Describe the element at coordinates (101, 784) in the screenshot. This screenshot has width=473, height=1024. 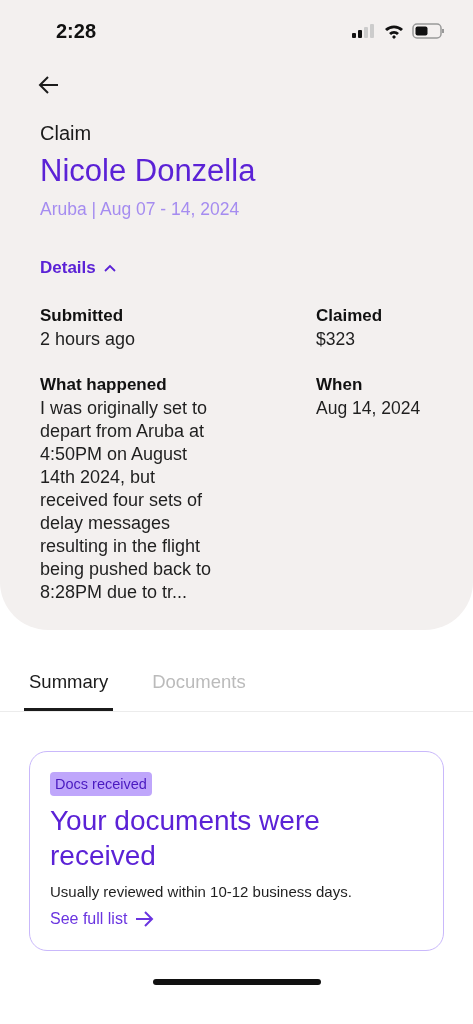
I see `status-badge: Docs received` at that location.